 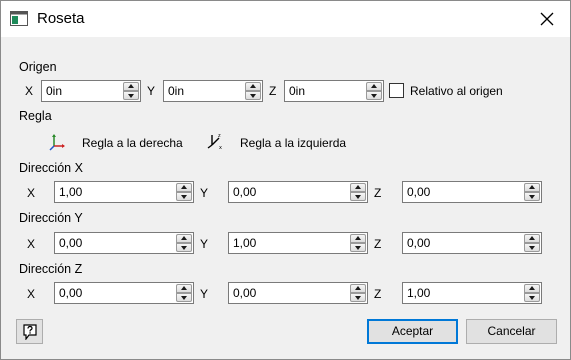 I want to click on origin-x-spin-buttons, so click(x=131, y=91).